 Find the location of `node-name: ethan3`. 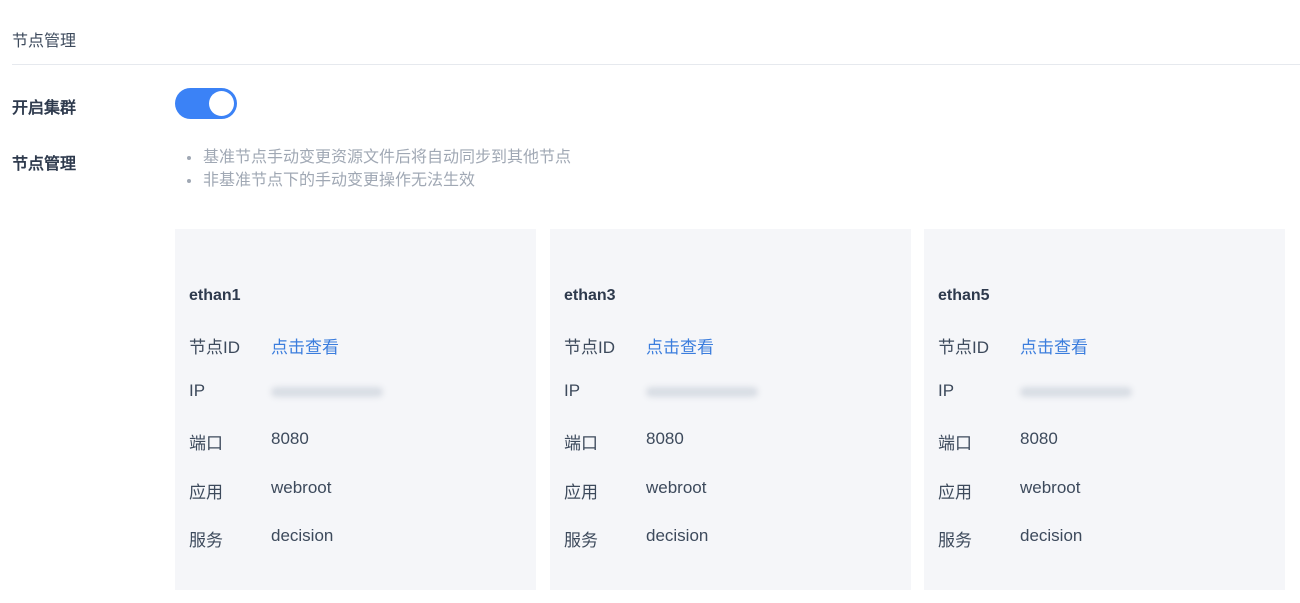

node-name: ethan3 is located at coordinates (590, 295).